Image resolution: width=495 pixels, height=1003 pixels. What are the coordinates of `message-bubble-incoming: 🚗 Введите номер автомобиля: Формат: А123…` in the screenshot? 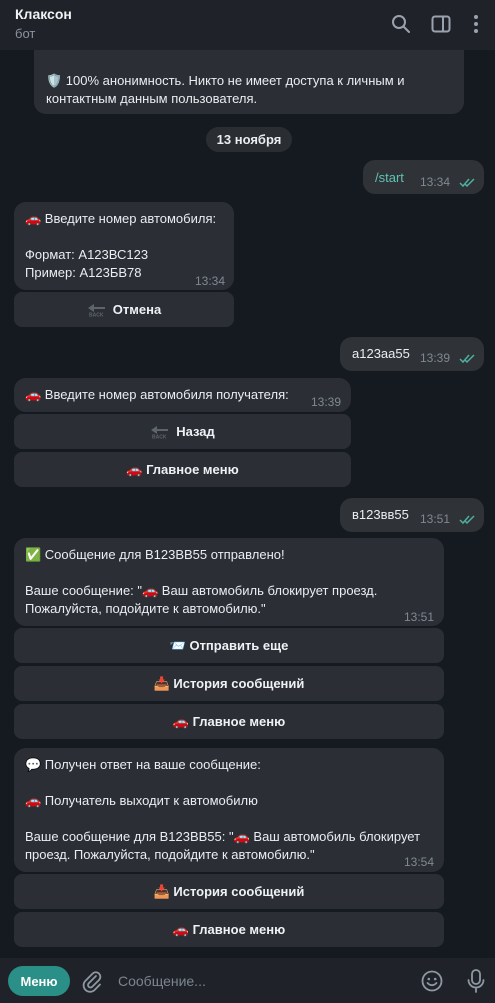 It's located at (124, 246).